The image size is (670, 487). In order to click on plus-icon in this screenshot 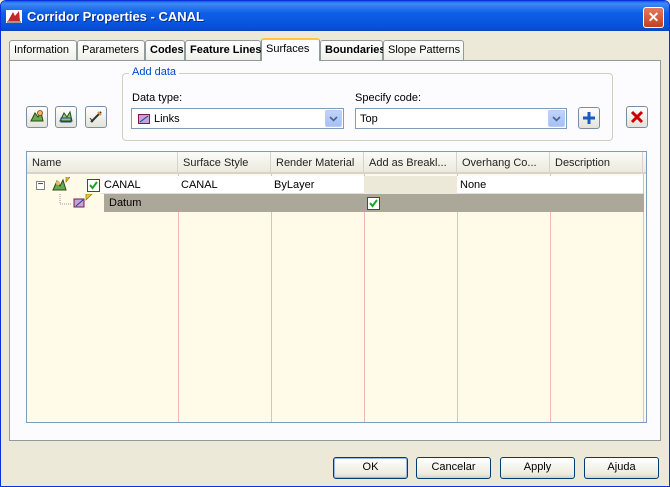, I will do `click(589, 118)`.